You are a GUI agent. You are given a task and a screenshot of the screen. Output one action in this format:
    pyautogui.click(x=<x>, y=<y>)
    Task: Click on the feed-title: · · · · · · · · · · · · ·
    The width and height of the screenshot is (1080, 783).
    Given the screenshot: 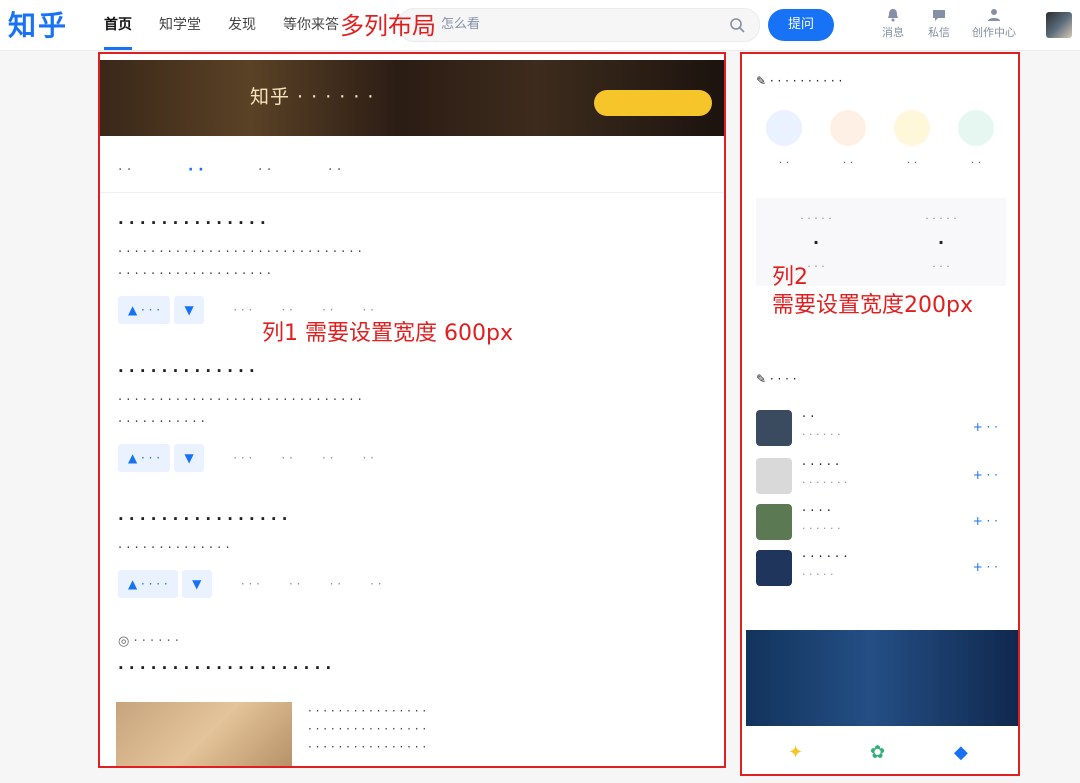 What is the action you would take?
    pyautogui.click(x=413, y=371)
    